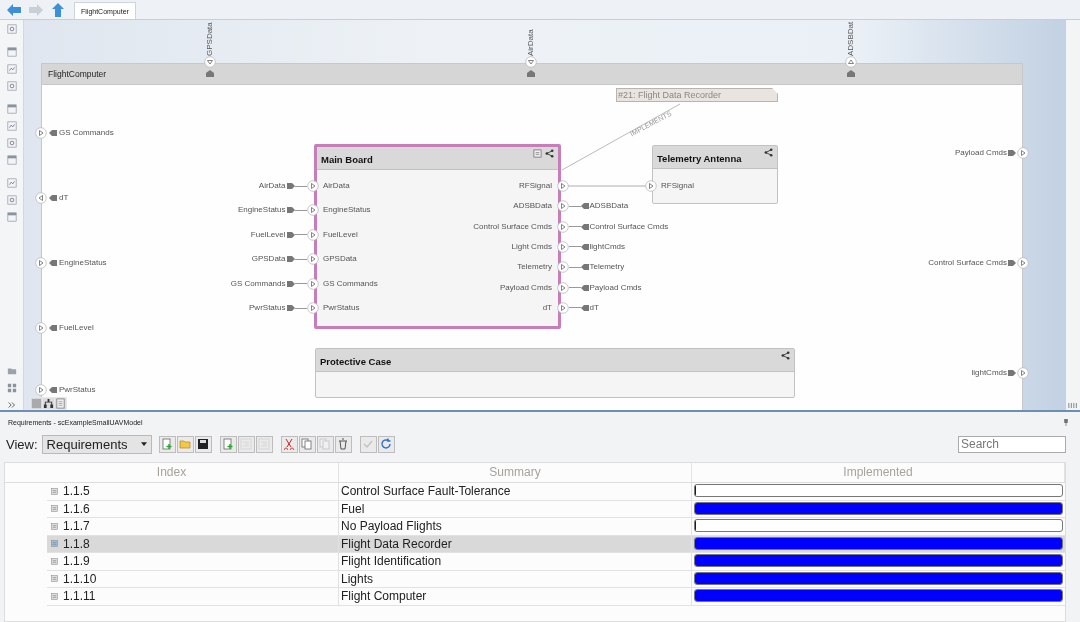 This screenshot has width=1080, height=622. I want to click on resize-grip-icon, so click(1073, 405).